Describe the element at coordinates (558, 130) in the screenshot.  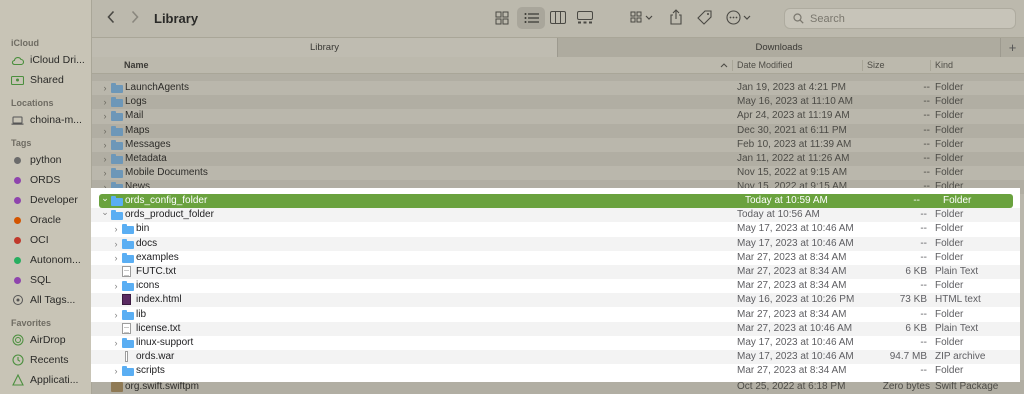
I see `file-row: › Maps Dec 30, 2021 at 6:11 PM -- Folder` at that location.